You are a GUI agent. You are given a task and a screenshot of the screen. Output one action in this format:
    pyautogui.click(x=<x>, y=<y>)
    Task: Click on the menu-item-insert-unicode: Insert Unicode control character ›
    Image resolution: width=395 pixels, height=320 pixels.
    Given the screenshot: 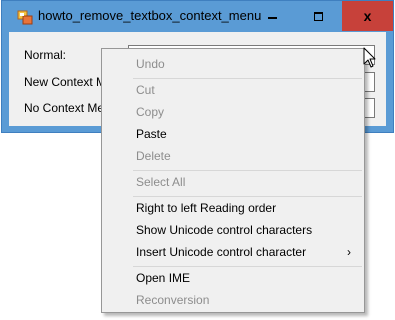 What is the action you would take?
    pyautogui.click(x=233, y=252)
    